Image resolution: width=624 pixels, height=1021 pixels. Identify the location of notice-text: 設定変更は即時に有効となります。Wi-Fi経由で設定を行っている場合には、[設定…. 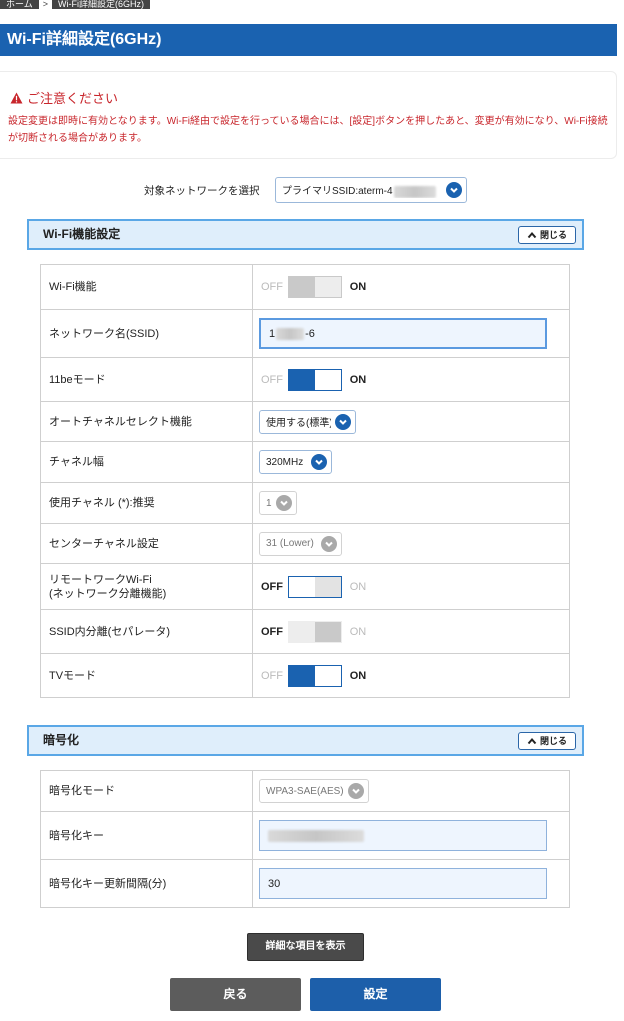
(308, 130).